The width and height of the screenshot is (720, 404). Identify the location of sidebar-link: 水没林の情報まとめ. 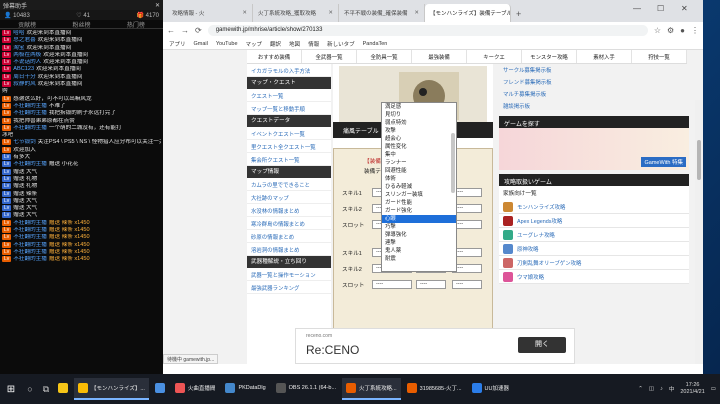
(289, 210).